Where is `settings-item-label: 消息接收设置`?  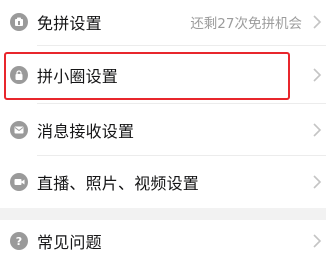
settings-item-label: 消息接收设置 is located at coordinates (86, 131).